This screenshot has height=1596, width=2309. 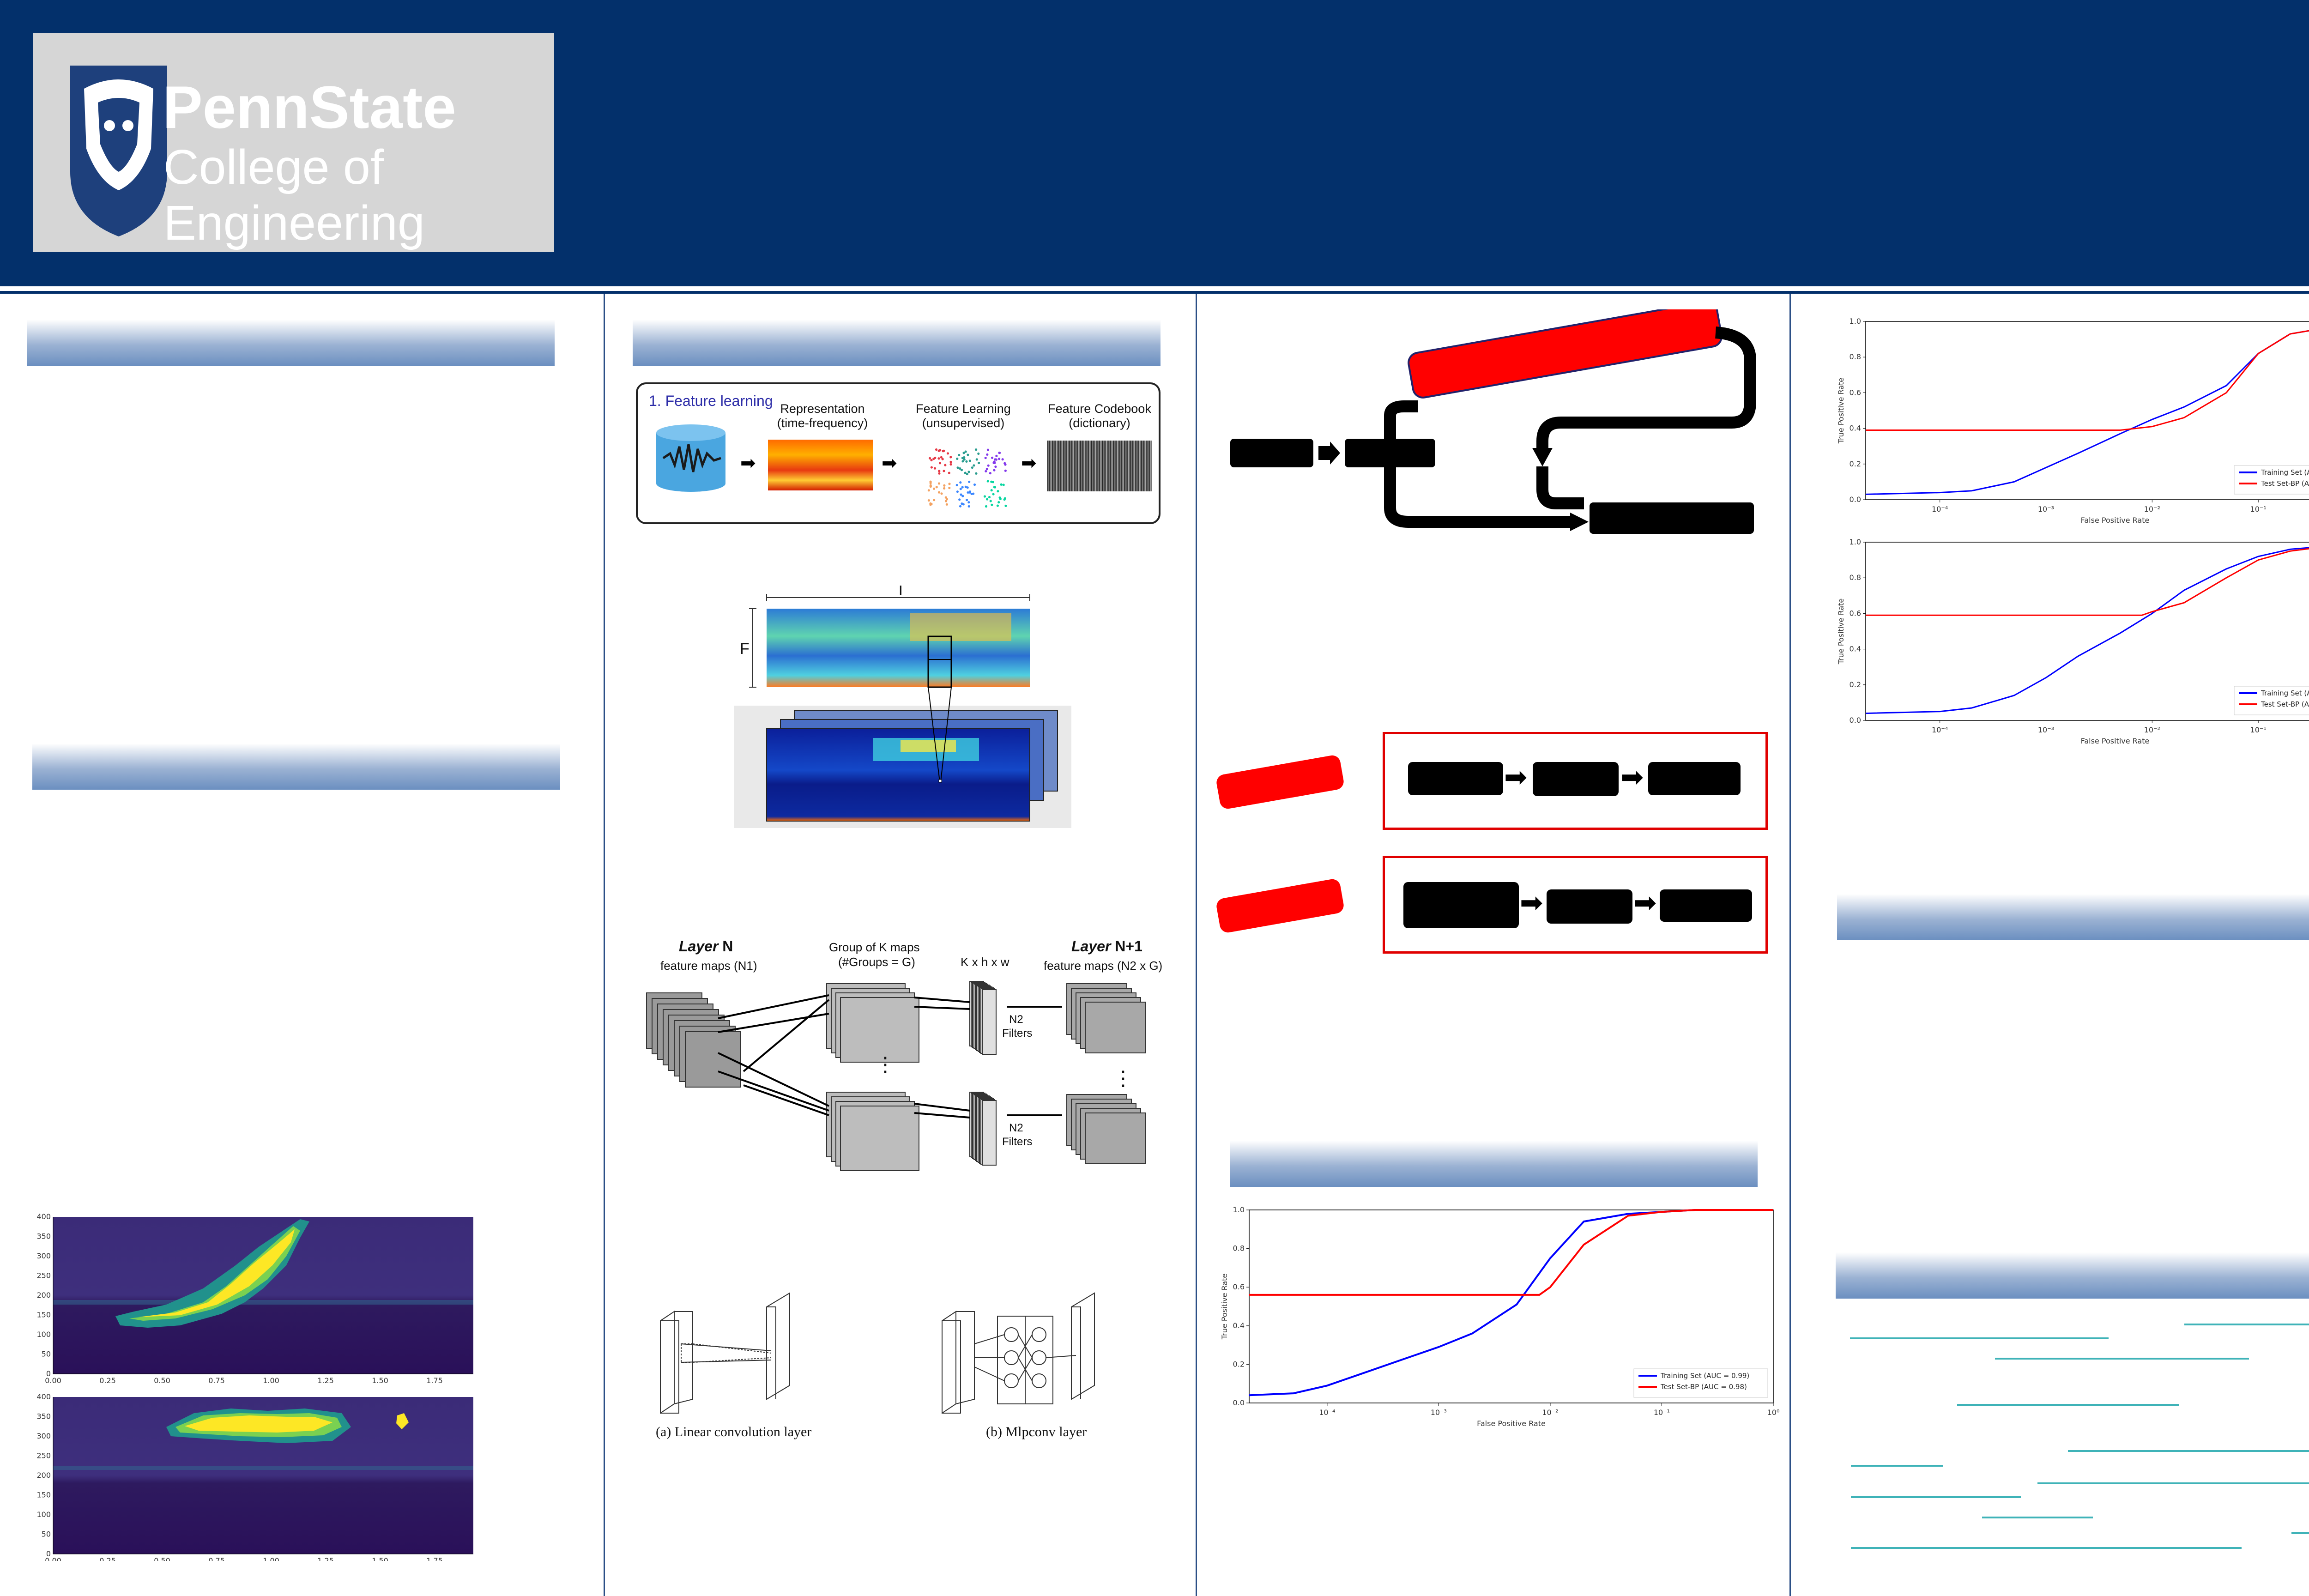 What do you see at coordinates (43, 1436) in the screenshot?
I see `heatmap-y-tick: 300` at bounding box center [43, 1436].